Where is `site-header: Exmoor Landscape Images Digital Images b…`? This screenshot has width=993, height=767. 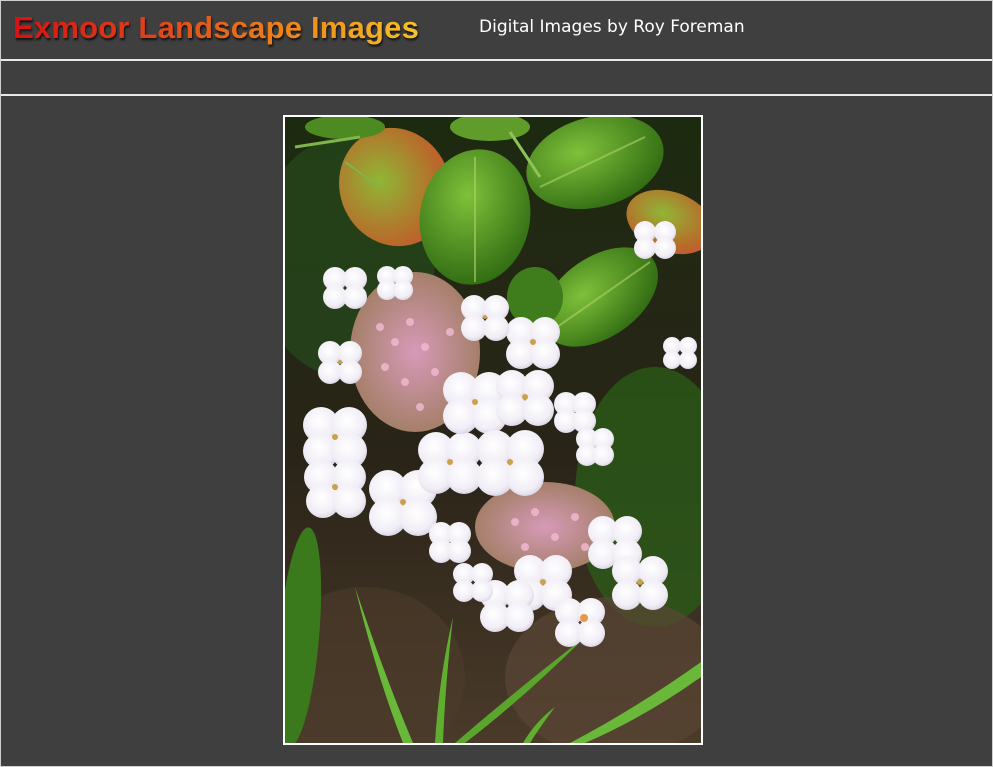 site-header: Exmoor Landscape Images Digital Images b… is located at coordinates (496, 31).